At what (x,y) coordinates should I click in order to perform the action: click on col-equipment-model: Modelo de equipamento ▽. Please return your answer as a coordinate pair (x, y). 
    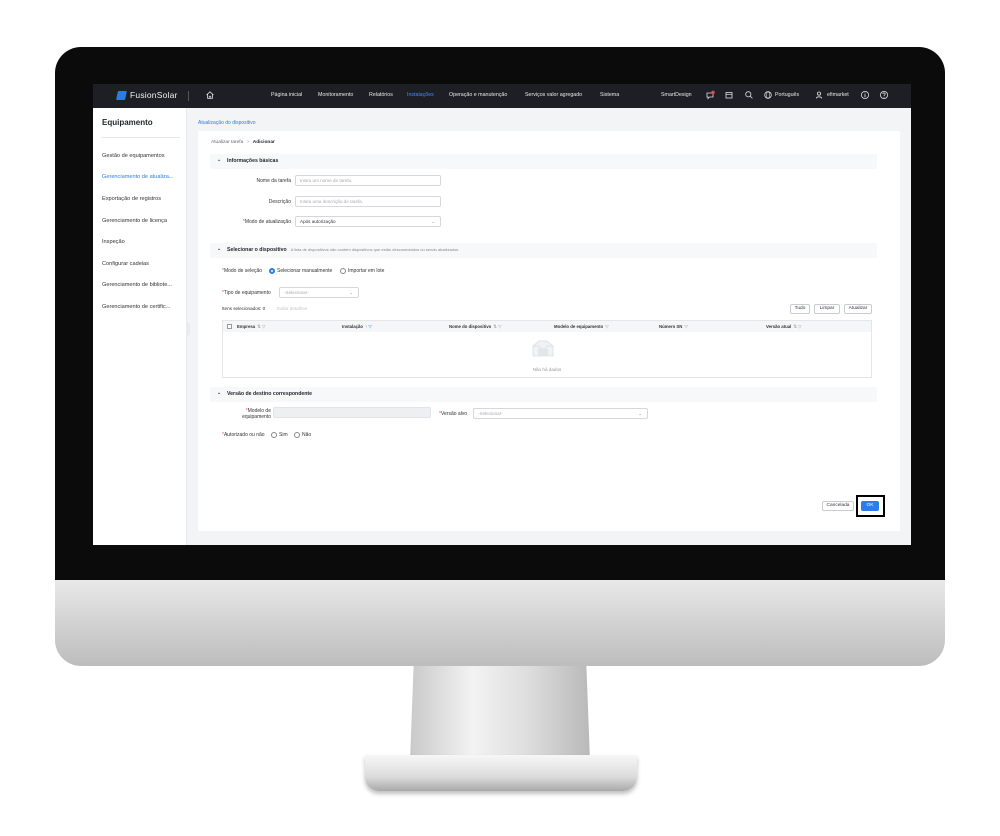
    Looking at the image, I should click on (581, 327).